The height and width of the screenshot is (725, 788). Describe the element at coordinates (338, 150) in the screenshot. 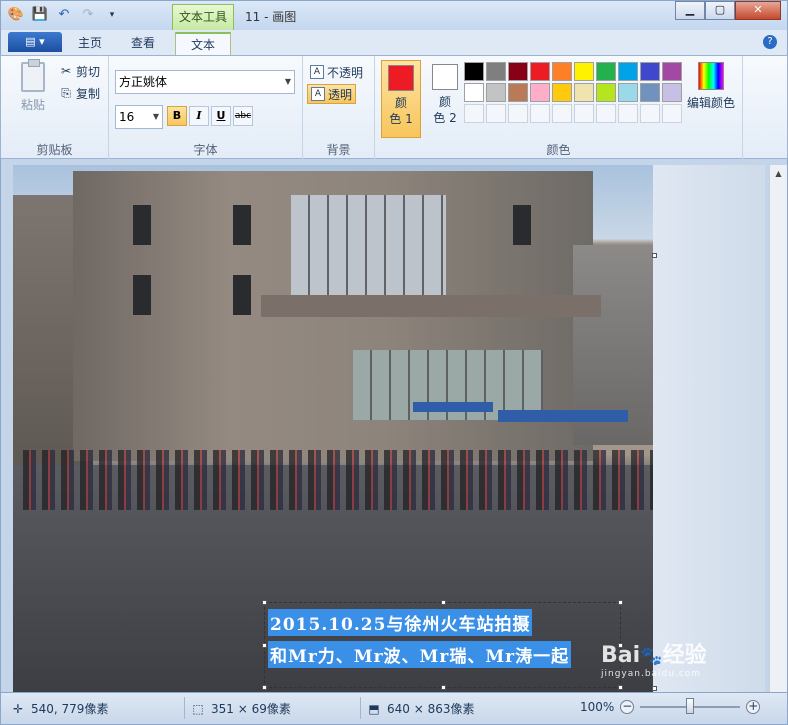

I see `background-group-label: 背景` at that location.